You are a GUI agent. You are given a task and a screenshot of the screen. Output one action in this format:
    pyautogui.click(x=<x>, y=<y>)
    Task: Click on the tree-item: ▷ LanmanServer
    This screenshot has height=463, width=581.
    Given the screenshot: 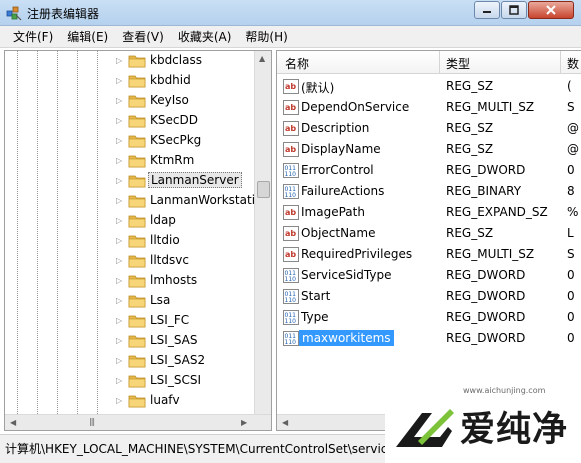 What is the action you would take?
    pyautogui.click(x=130, y=181)
    